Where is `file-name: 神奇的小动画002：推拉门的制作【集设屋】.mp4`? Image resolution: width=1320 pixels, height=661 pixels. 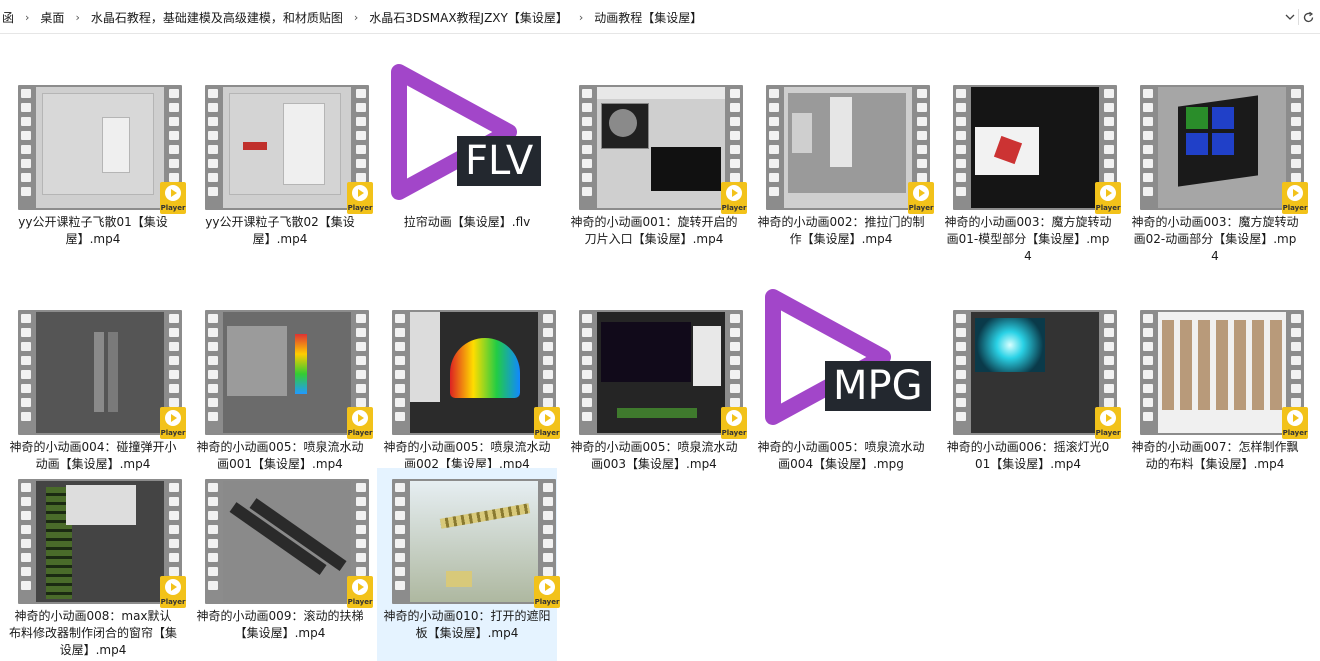
file-name: 神奇的小动画002：推拉门的制作【集设屋】.mp4 is located at coordinates (841, 230).